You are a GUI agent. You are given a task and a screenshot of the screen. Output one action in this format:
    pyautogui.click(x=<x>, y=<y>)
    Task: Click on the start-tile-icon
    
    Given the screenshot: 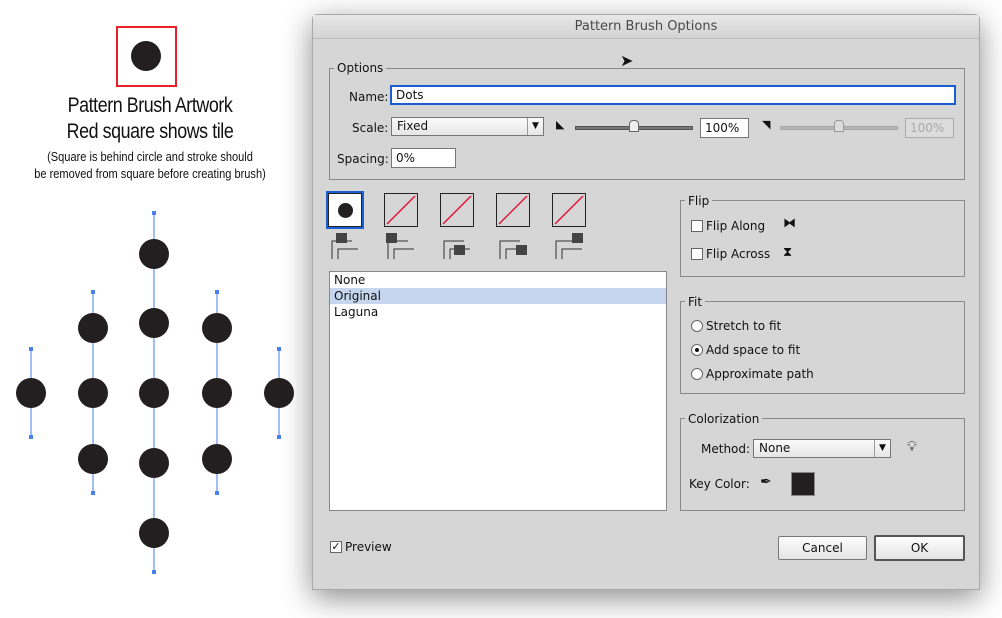 What is the action you would take?
    pyautogui.click(x=513, y=247)
    